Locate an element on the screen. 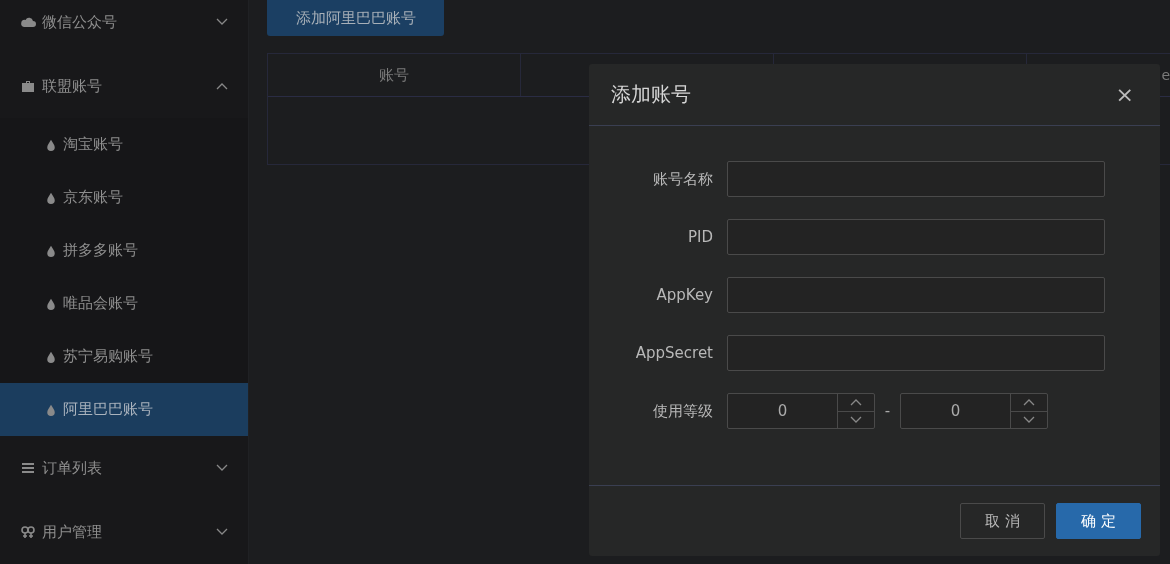 This screenshot has width=1170, height=564. field-label: AppKey is located at coordinates (684, 295).